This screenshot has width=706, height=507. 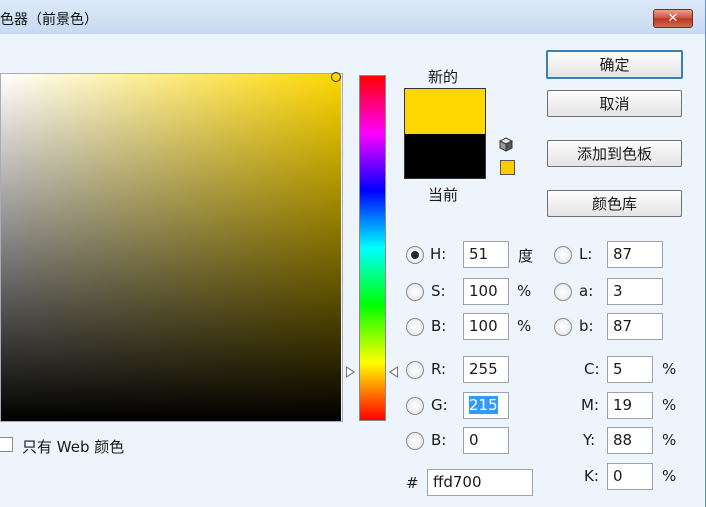 I want to click on cancel-button: 取消, so click(x=614, y=103).